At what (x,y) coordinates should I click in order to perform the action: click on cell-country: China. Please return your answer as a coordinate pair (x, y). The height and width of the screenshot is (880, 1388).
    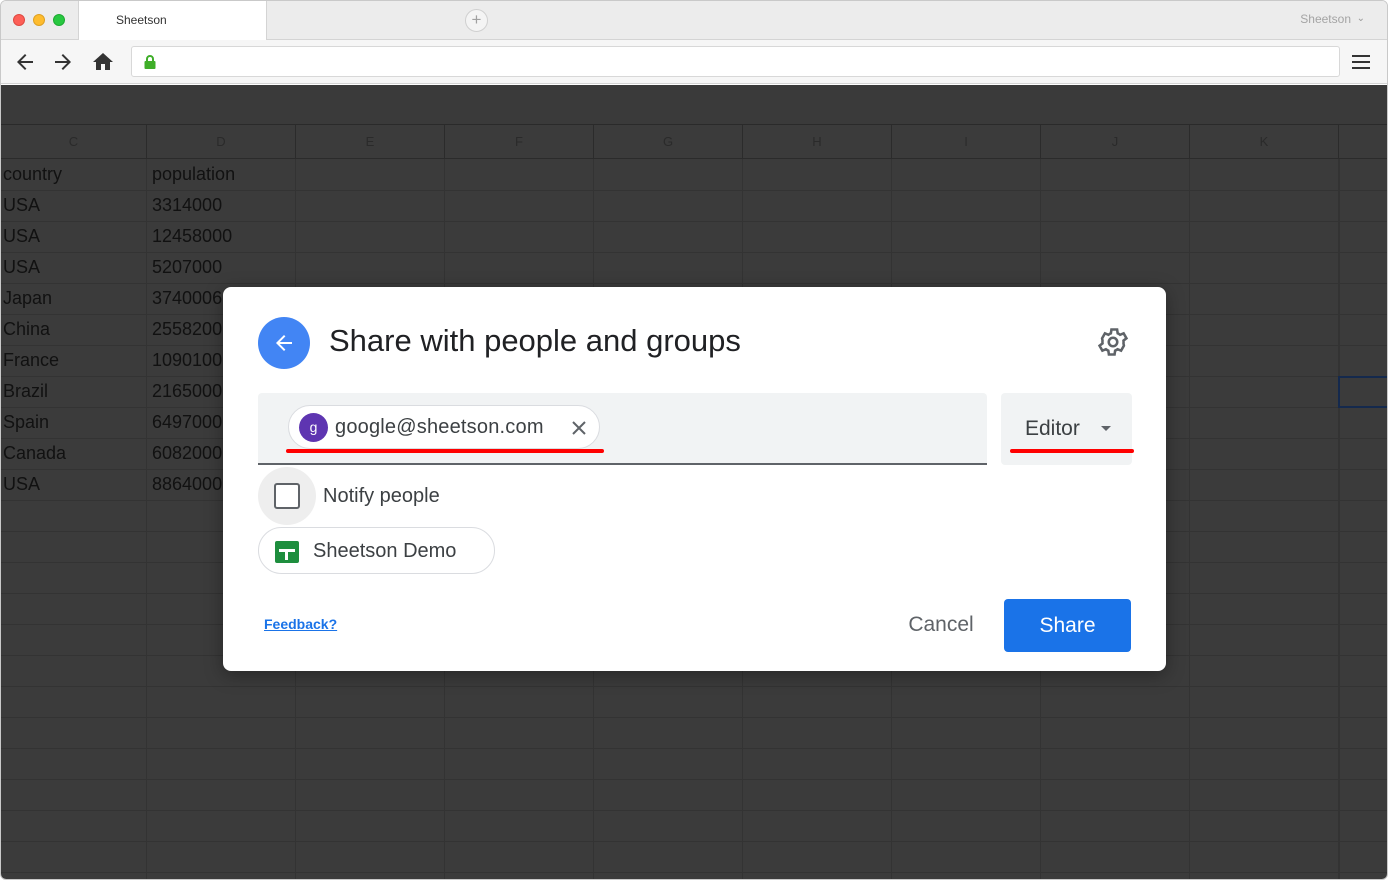
    Looking at the image, I should click on (26, 329).